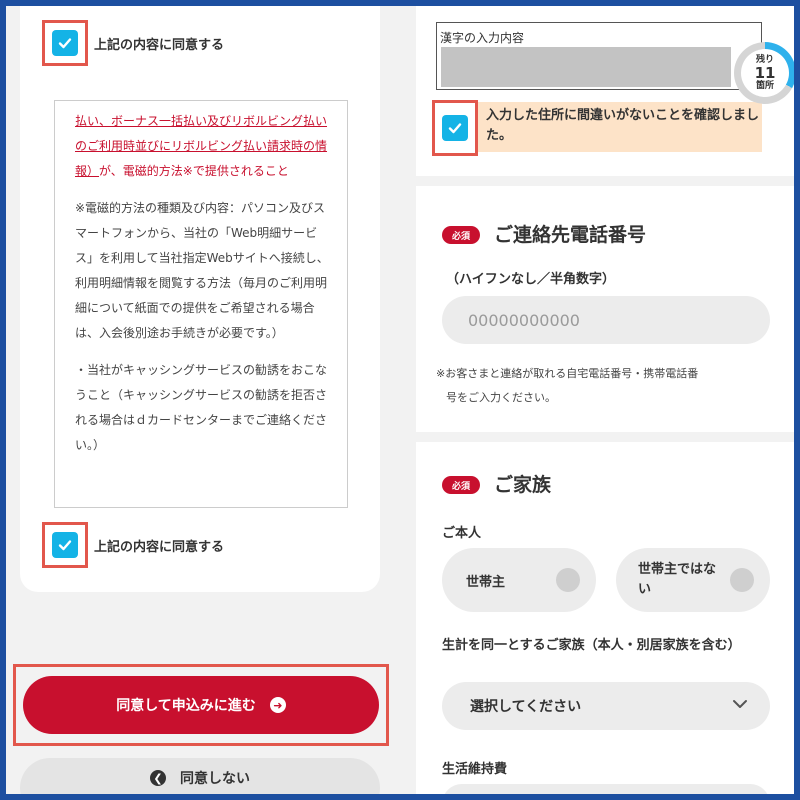 Image resolution: width=800 pixels, height=800 pixels. What do you see at coordinates (606, 320) in the screenshot?
I see `phone-input` at bounding box center [606, 320].